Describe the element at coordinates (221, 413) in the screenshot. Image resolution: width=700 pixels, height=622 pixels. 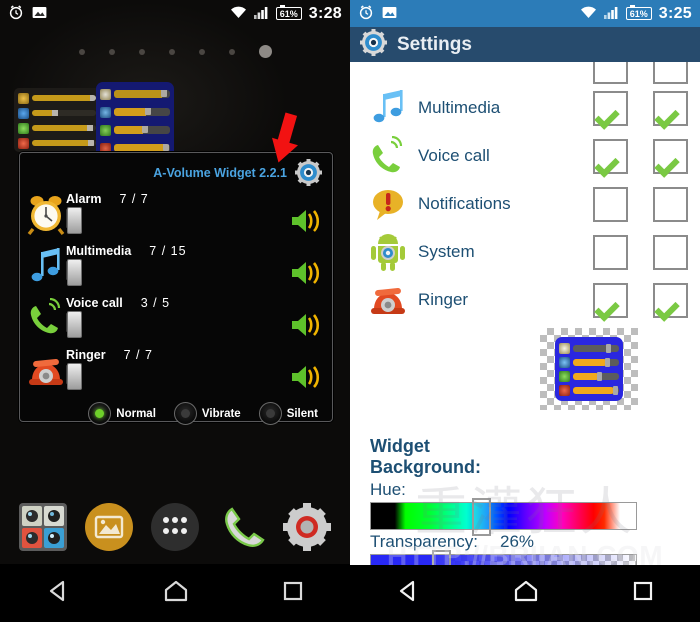
I see `mode-label-vibrate: Vibrate` at that location.